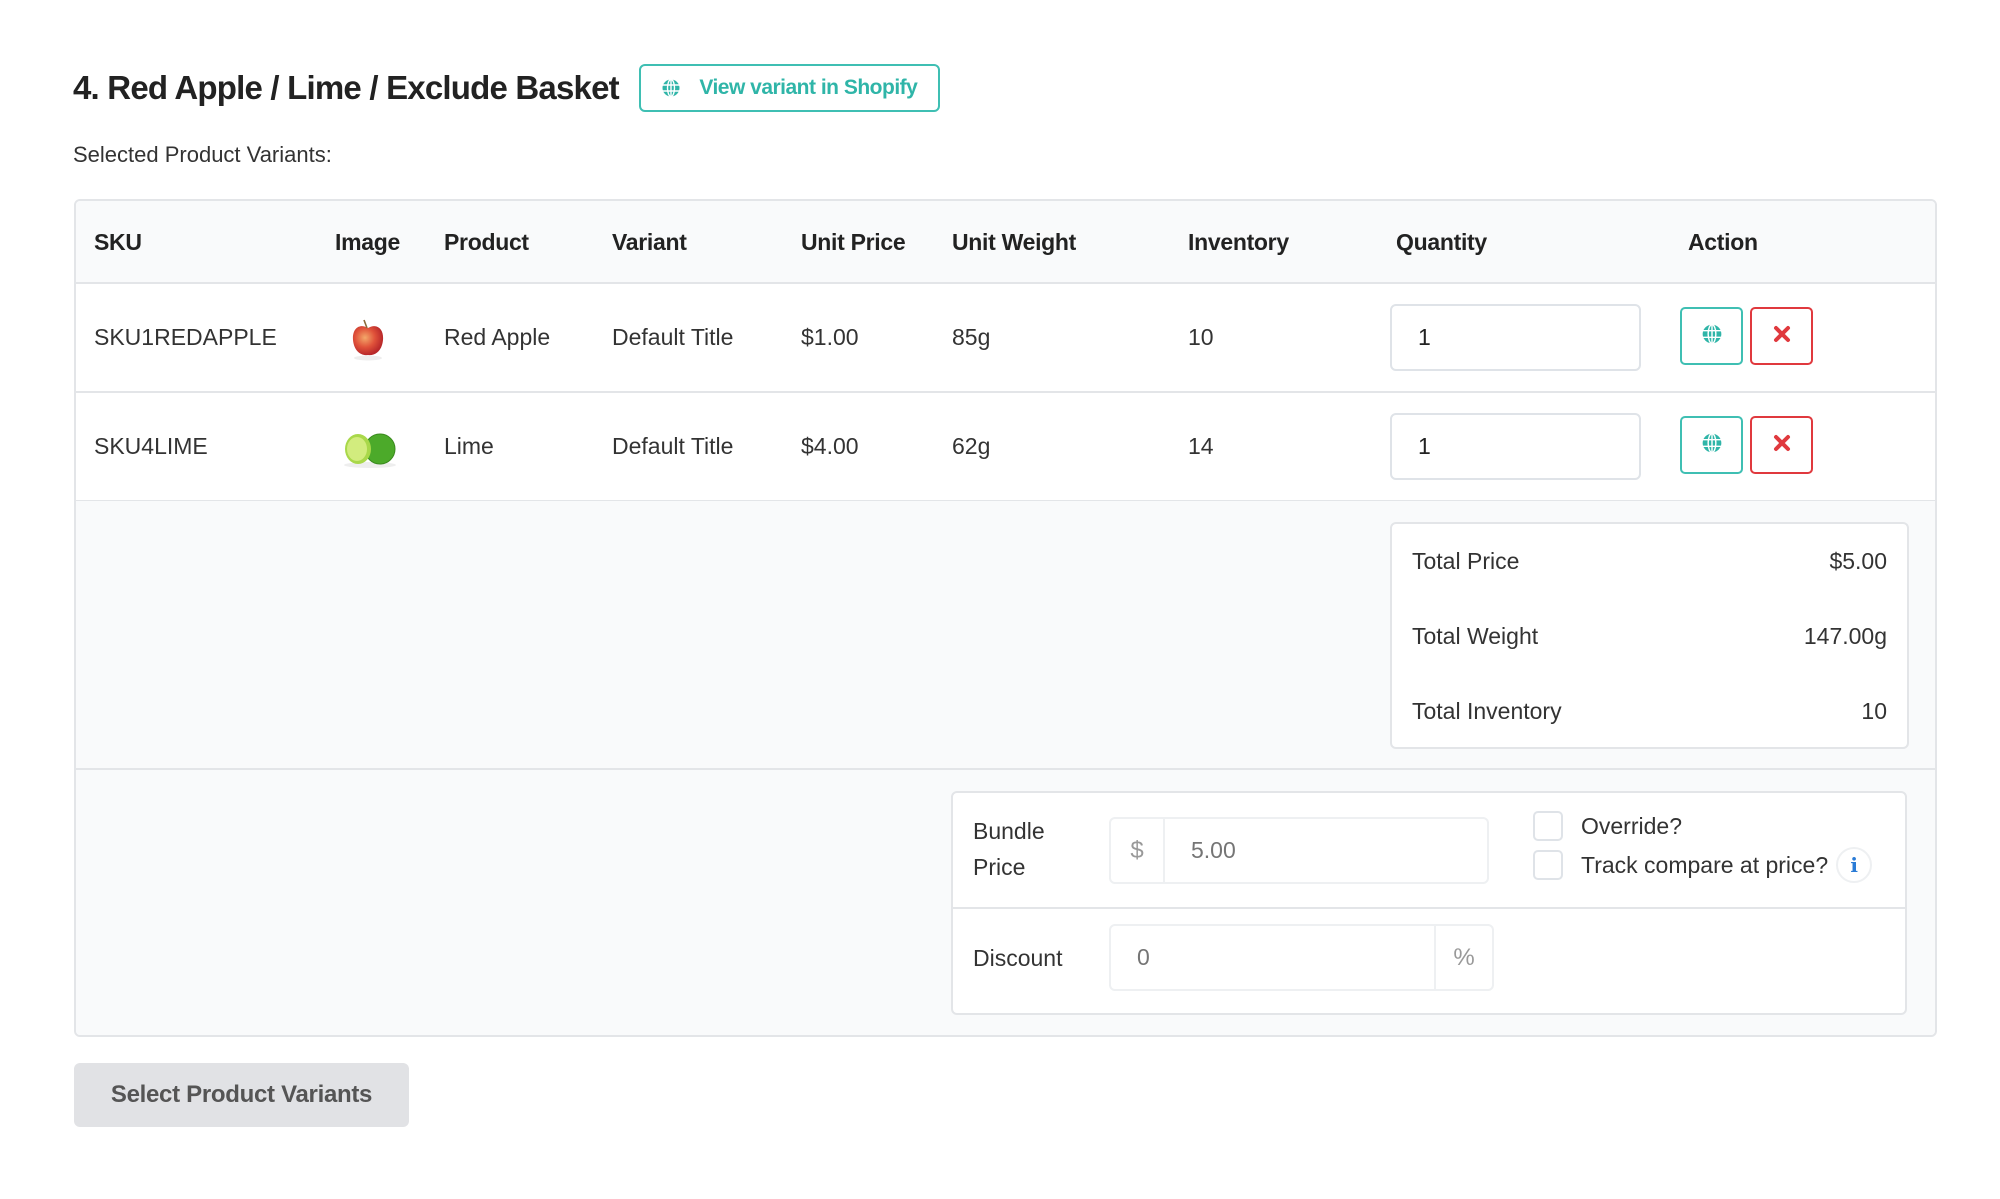 The height and width of the screenshot is (1199, 2000). I want to click on product-cell: Lime, so click(469, 446).